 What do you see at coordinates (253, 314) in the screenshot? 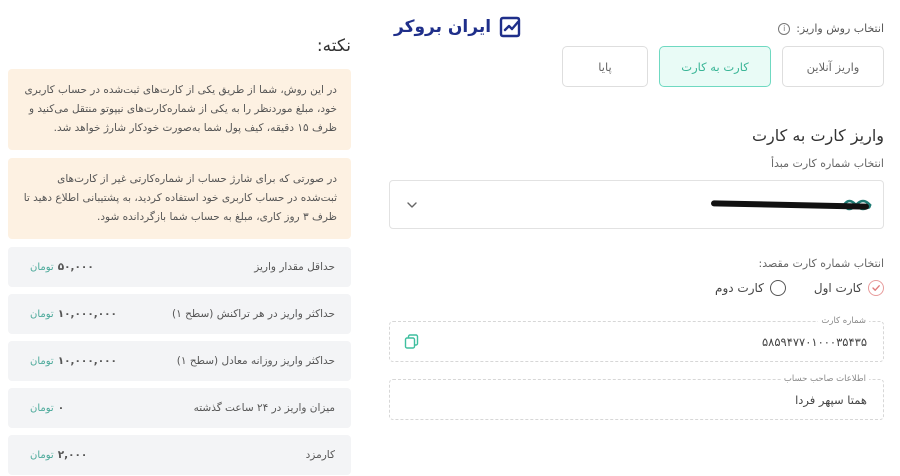
I see `limit-label: حداکثر واریز در هر تراکنش (سطح ۱)` at bounding box center [253, 314].